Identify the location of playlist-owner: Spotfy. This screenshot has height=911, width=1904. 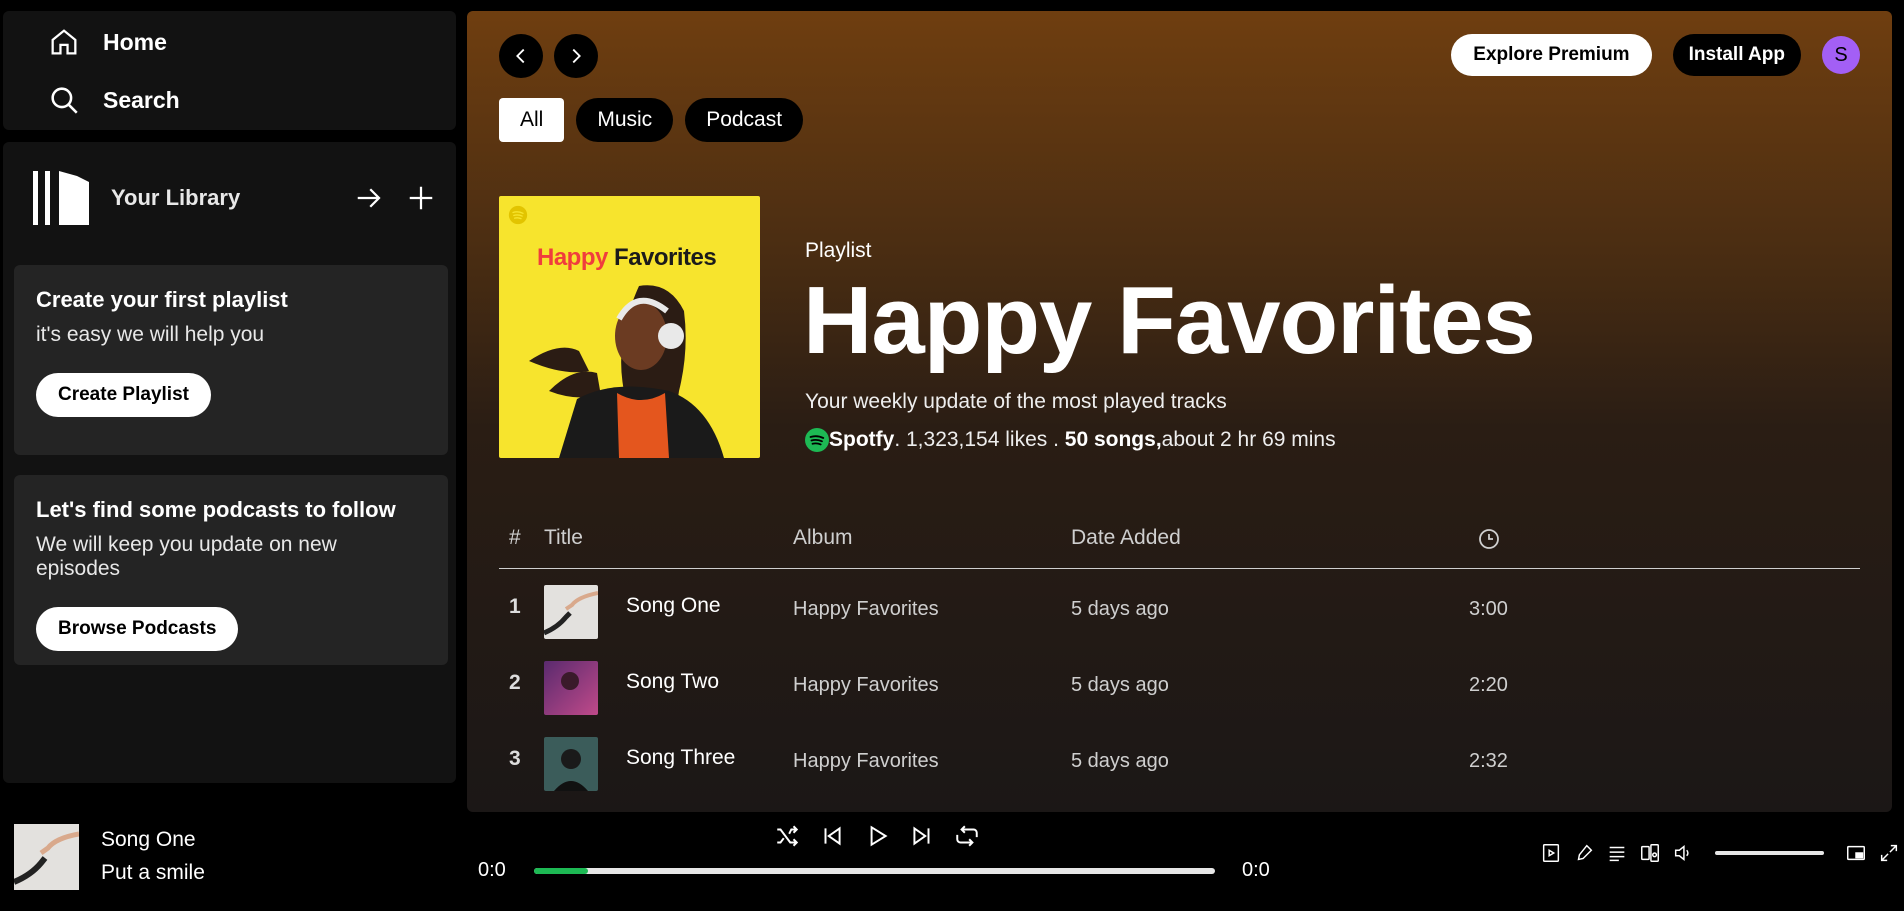
(861, 440).